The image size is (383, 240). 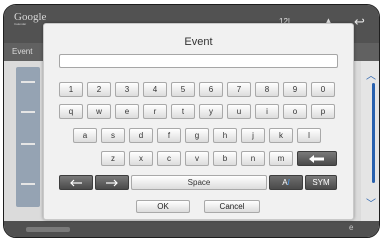 I want to click on key-a: a, so click(x=85, y=135).